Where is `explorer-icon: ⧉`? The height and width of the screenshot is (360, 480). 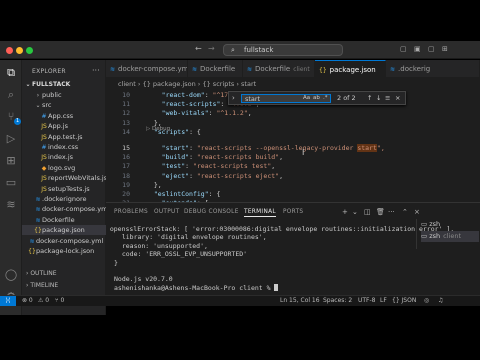
explorer-icon: ⧉ is located at coordinates (11, 73).